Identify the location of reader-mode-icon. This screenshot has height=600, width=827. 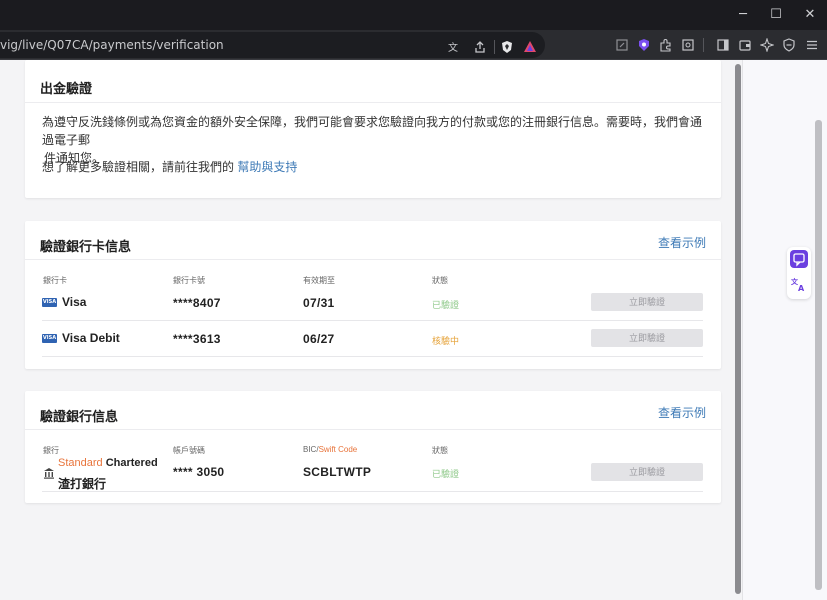
(688, 45).